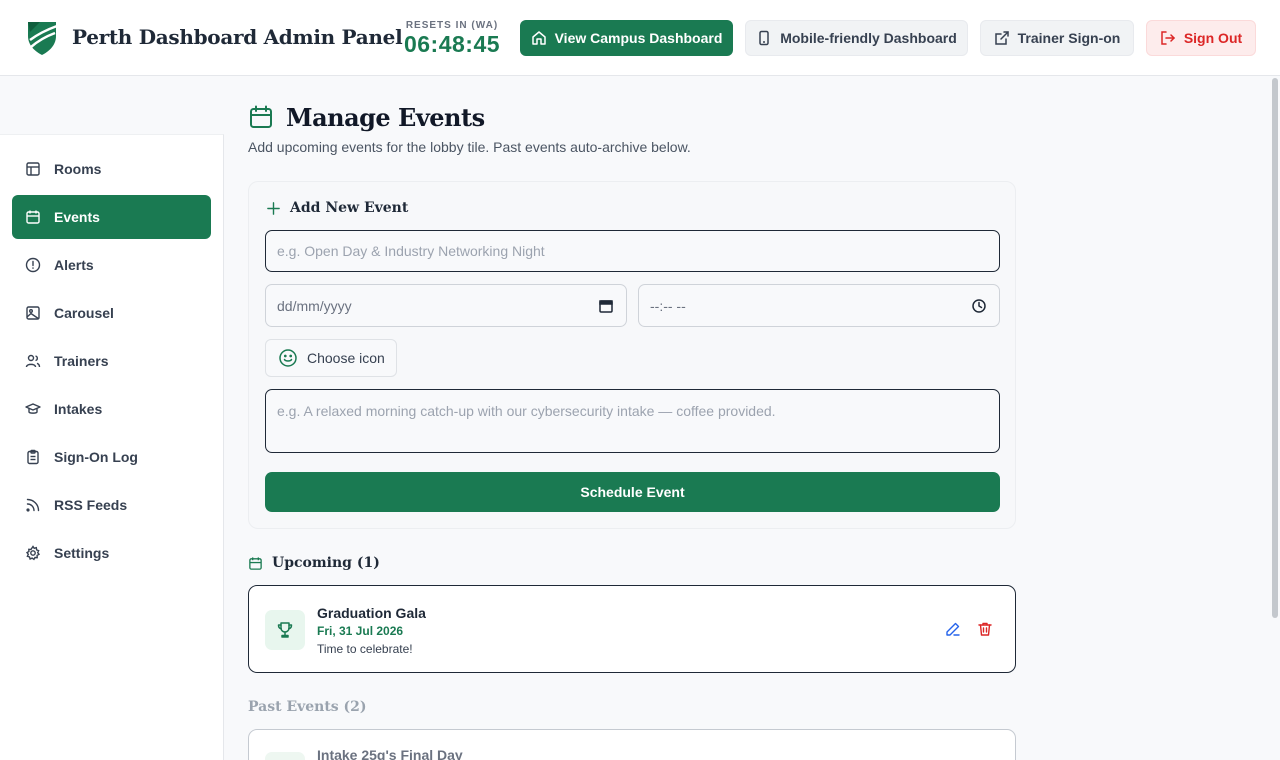  Describe the element at coordinates (33, 361) in the screenshot. I see `users-icon` at that location.